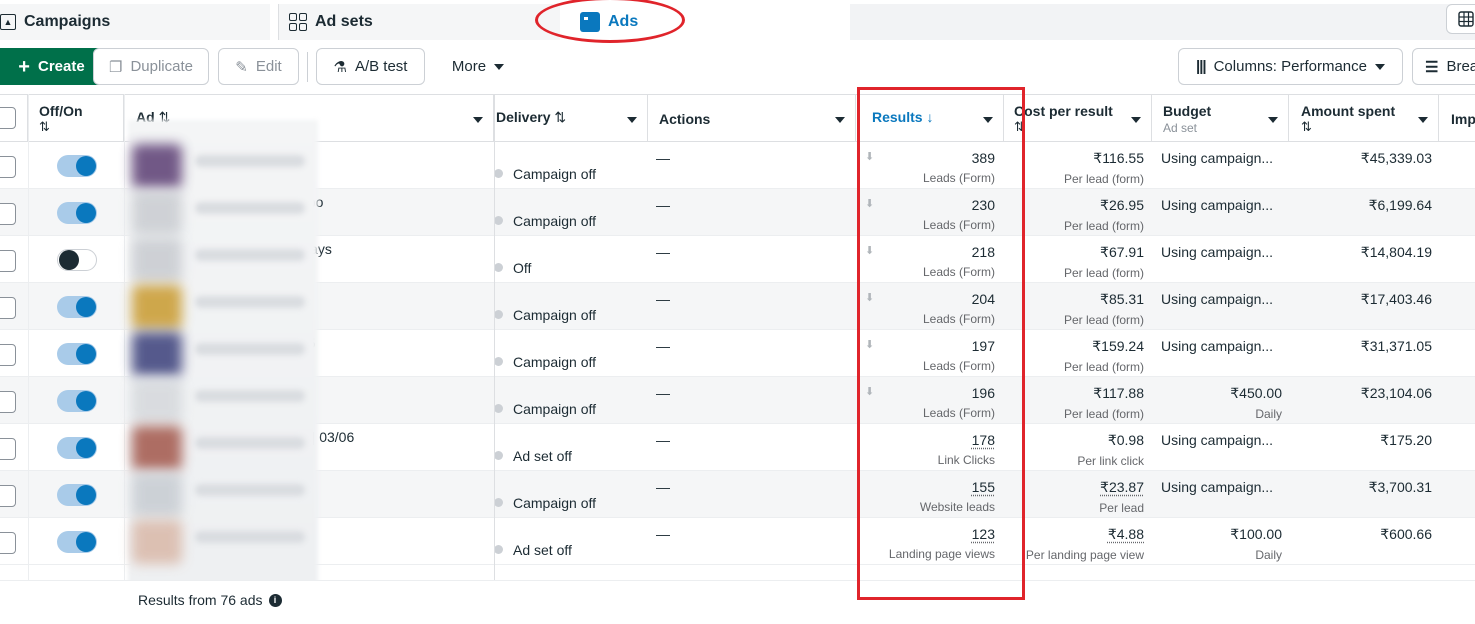 This screenshot has width=1475, height=624. Describe the element at coordinates (1078, 118) in the screenshot. I see `header-cost-per-result: Cost per result ⇅` at that location.